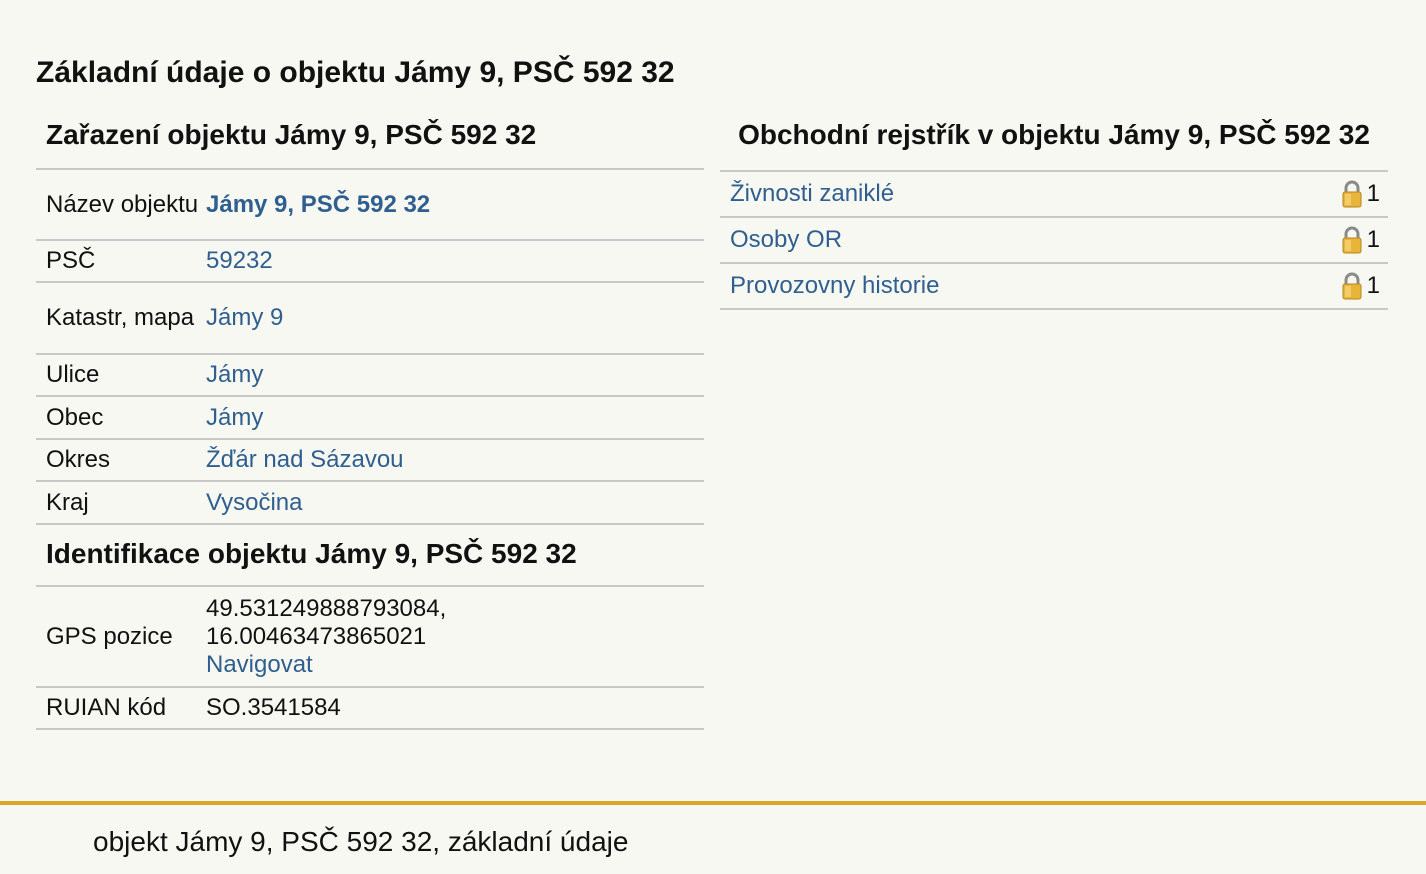  Describe the element at coordinates (812, 194) in the screenshot. I see `zivnosti-zanikle-link: Živnosti zaniklé` at that location.